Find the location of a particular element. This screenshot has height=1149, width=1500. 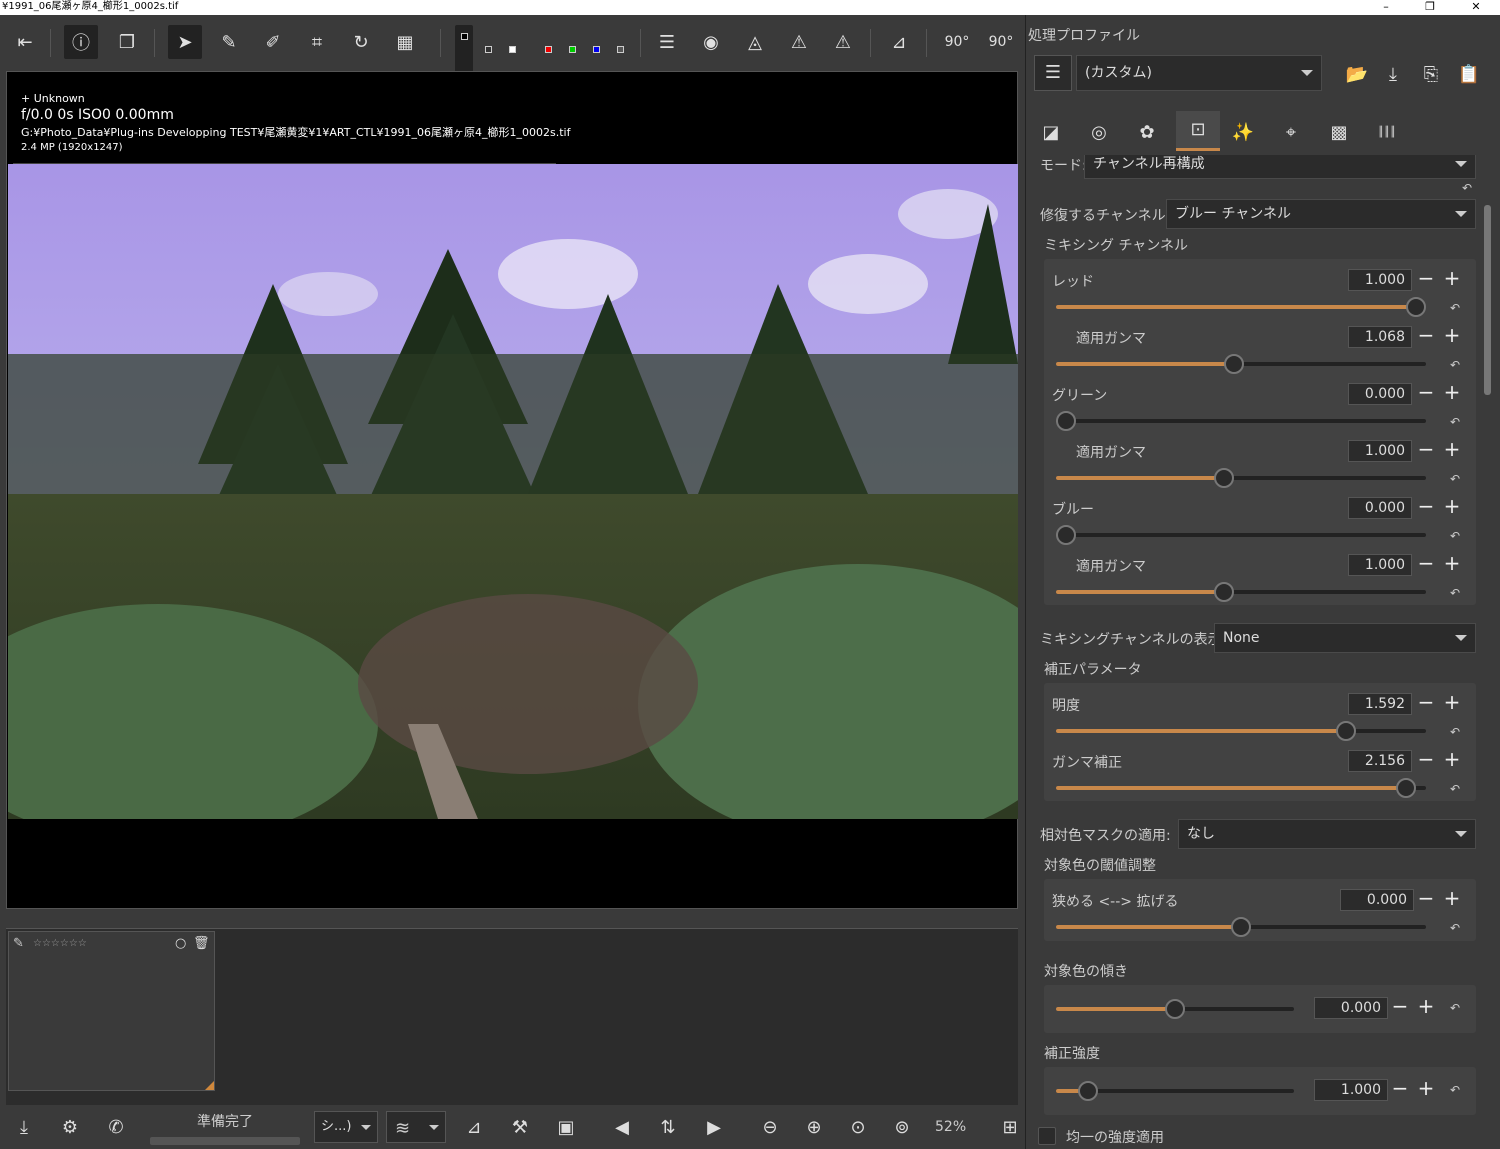

next-image-icon: ▶ is located at coordinates (714, 1127).